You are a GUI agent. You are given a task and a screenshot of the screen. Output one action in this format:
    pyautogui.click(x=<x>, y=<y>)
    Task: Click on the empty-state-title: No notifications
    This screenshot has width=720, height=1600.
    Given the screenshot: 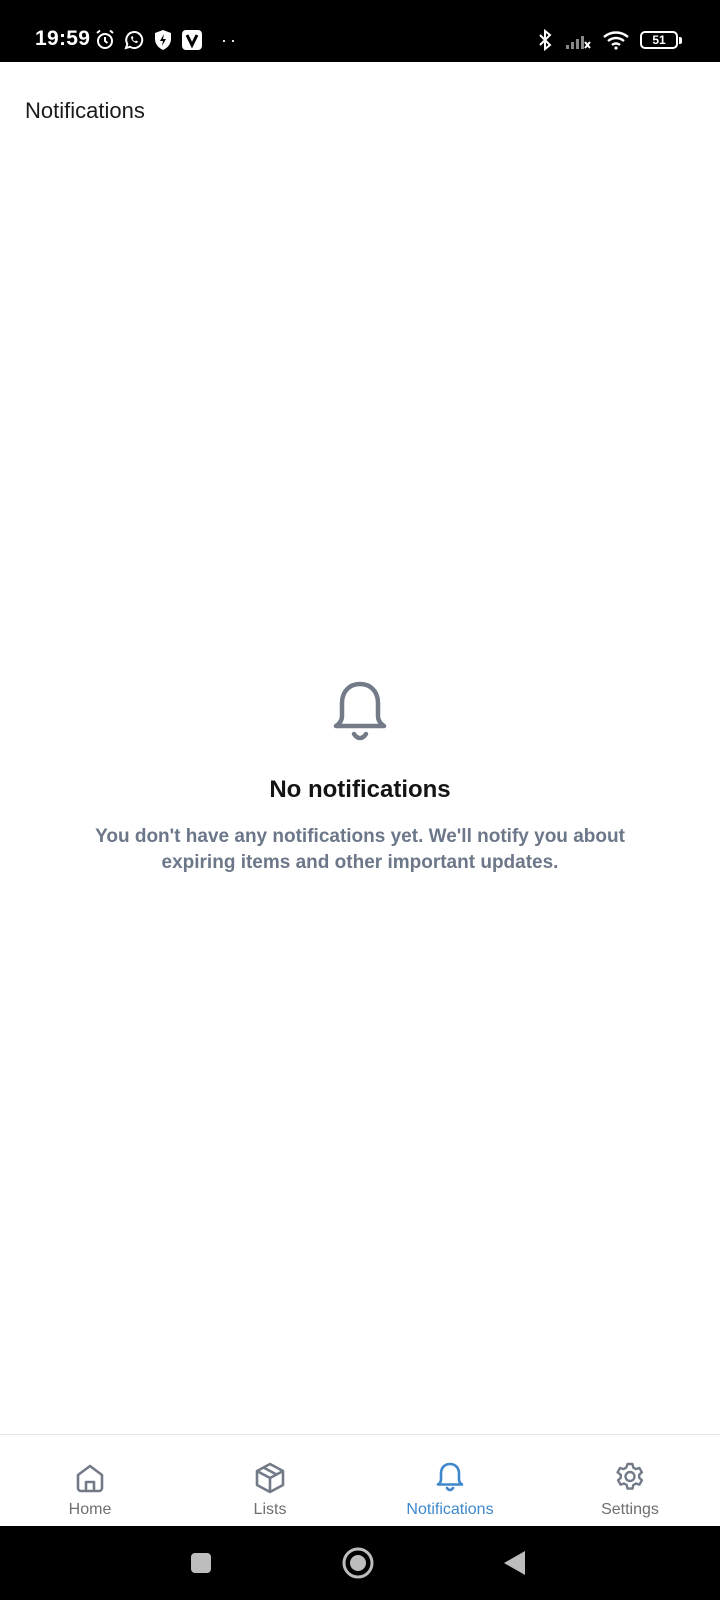 What is the action you would take?
    pyautogui.click(x=360, y=789)
    